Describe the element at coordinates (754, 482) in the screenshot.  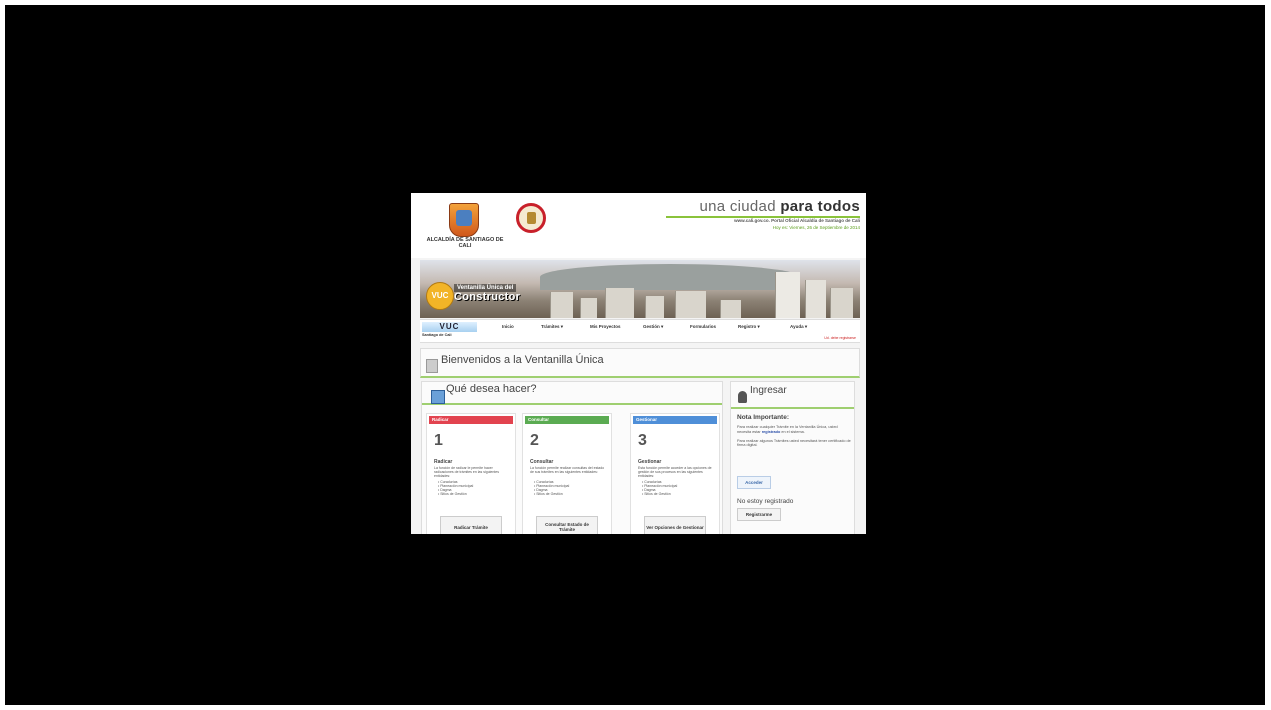
I see `access-button: Acceder` at that location.